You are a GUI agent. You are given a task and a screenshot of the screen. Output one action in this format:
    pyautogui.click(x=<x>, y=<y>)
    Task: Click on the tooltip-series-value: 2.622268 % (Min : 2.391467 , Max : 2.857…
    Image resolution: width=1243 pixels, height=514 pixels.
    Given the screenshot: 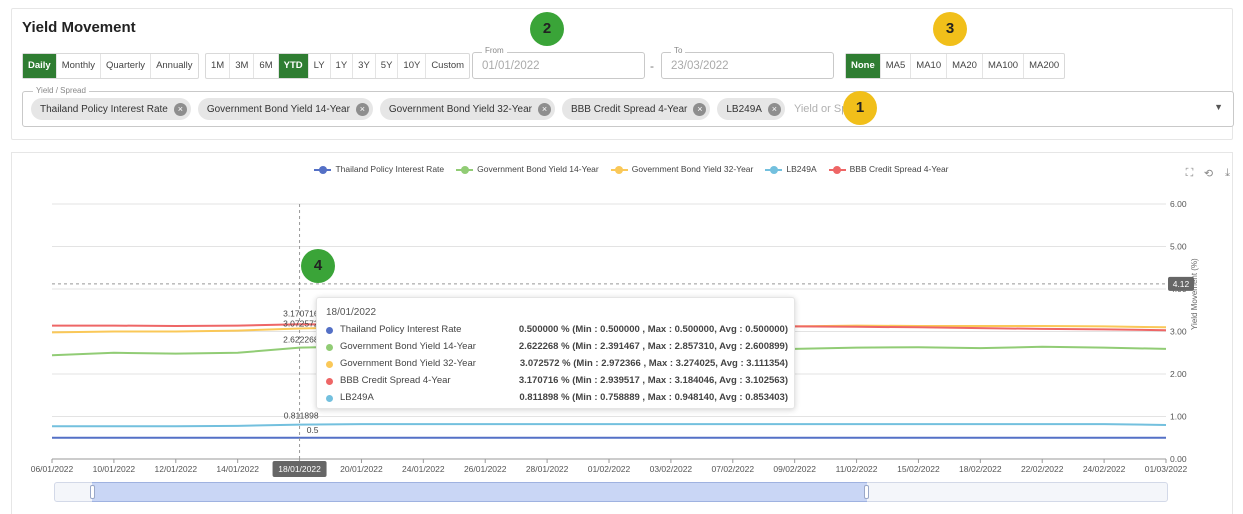 What is the action you would take?
    pyautogui.click(x=653, y=346)
    